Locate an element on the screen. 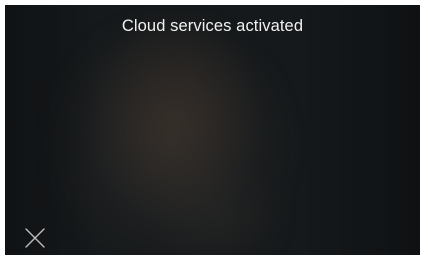 The image size is (428, 260). close-button is located at coordinates (35, 238).